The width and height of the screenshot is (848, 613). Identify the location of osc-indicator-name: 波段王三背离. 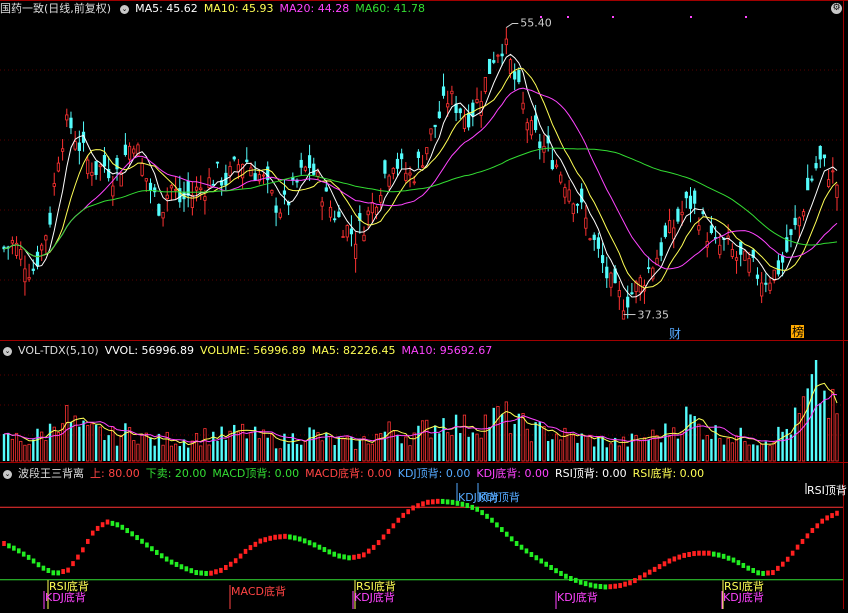
(51, 473).